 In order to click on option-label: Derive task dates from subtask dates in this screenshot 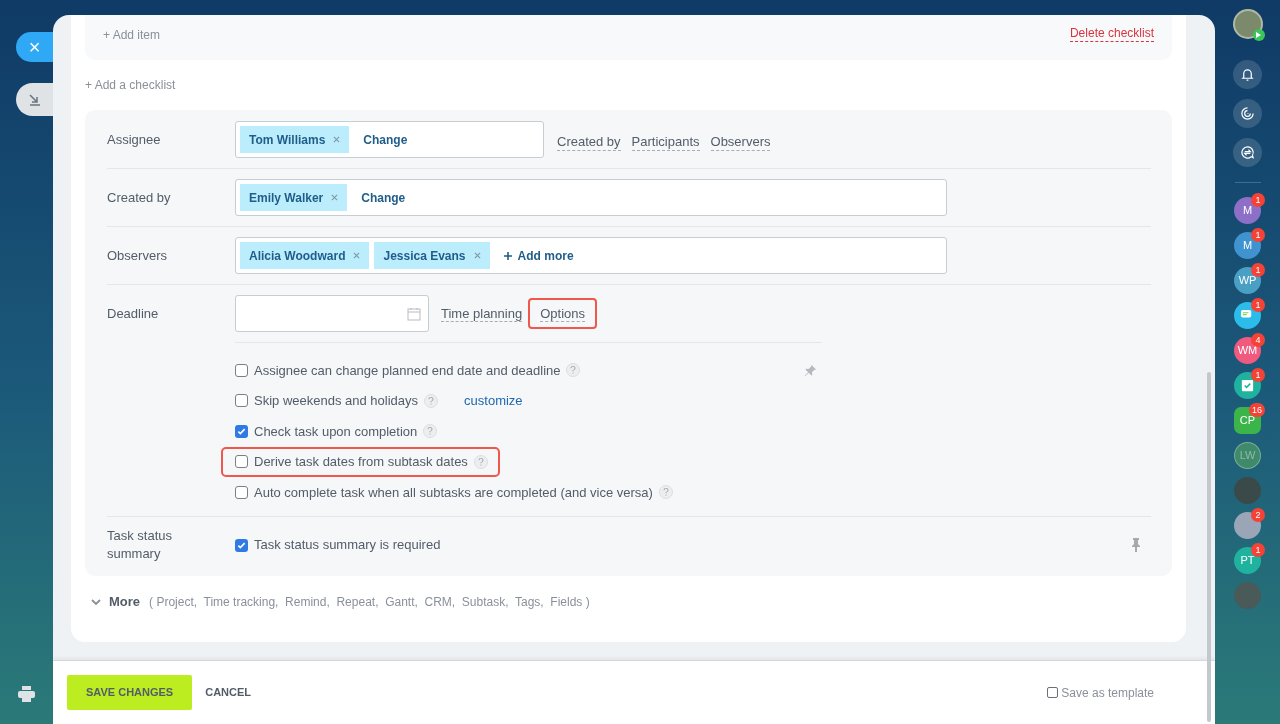, I will do `click(361, 462)`.